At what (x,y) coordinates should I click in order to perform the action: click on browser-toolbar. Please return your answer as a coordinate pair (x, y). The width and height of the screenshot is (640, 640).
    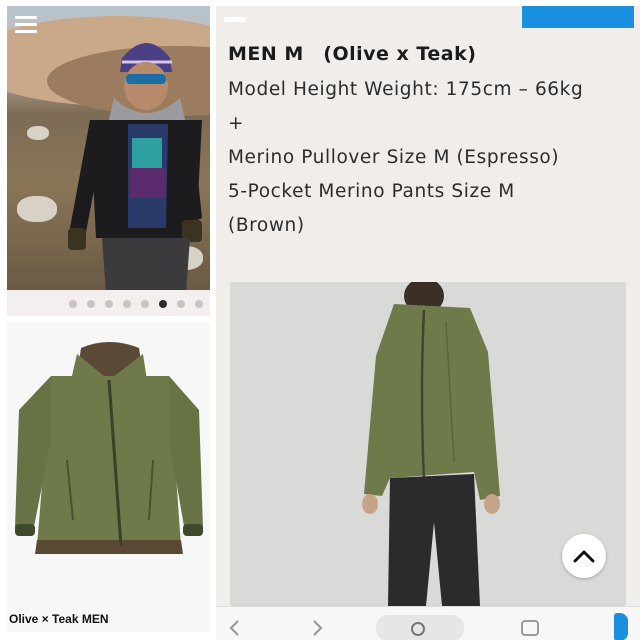
    Looking at the image, I should click on (428, 623).